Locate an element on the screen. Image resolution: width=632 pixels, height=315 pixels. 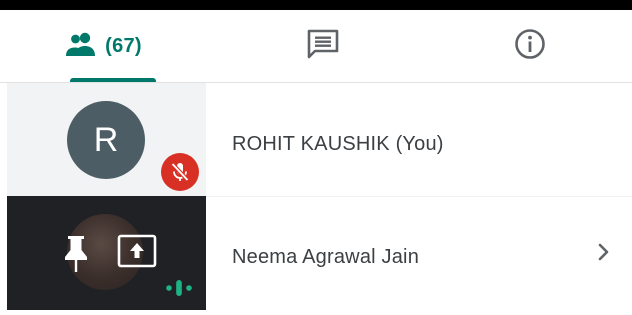
tab-people: (67) is located at coordinates (103, 46).